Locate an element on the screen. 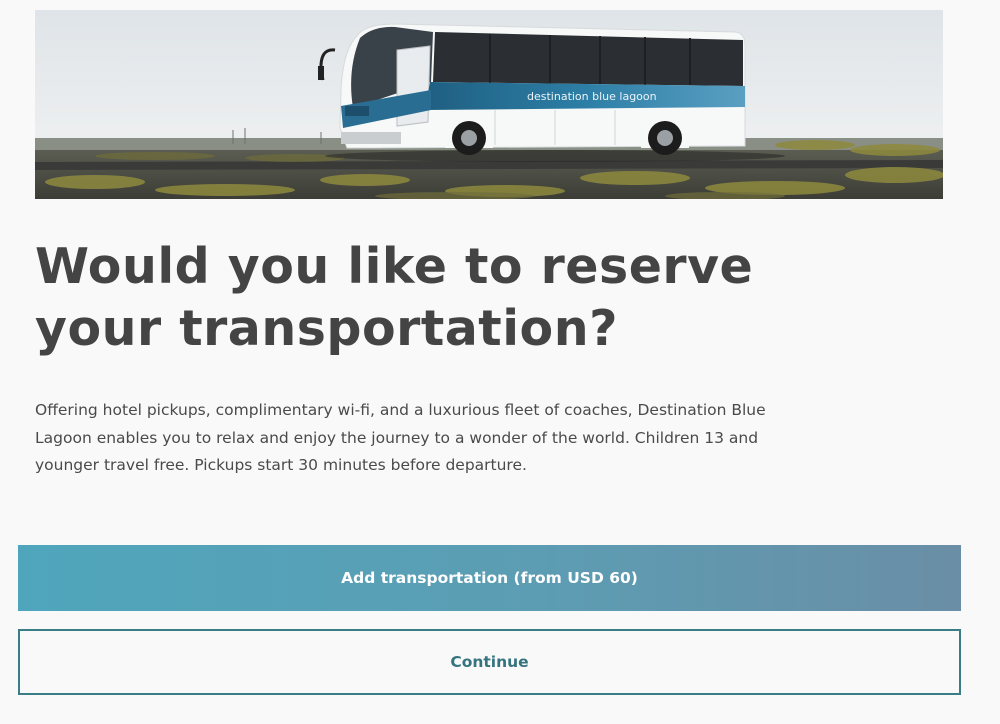 Image resolution: width=1000 pixels, height=724 pixels. bus-livery-text: destination blue lagoon is located at coordinates (592, 96).